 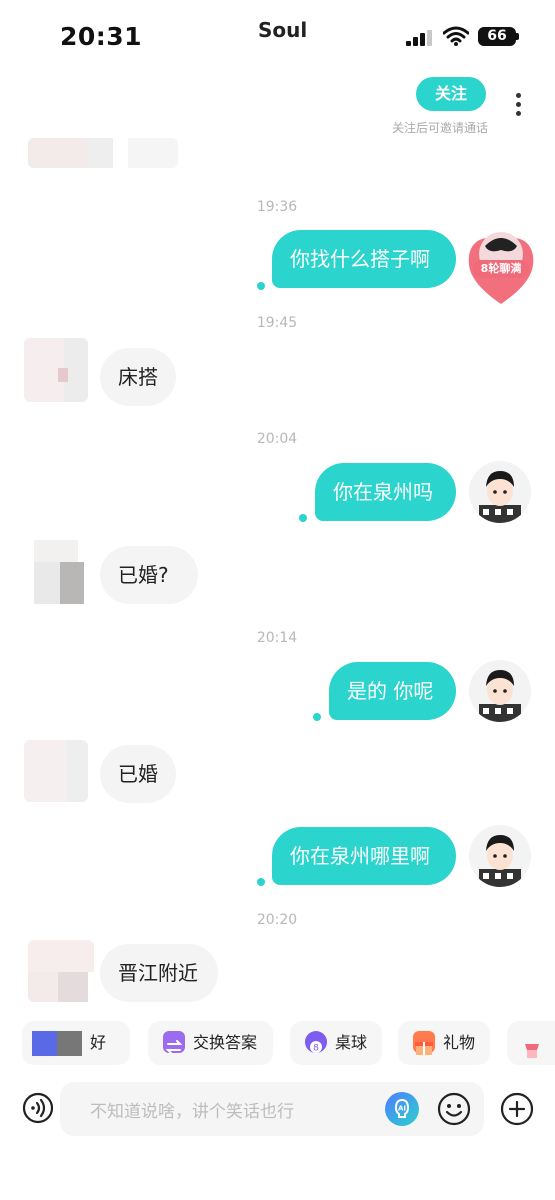 I want to click on shop-icon, so click(x=532, y=1045).